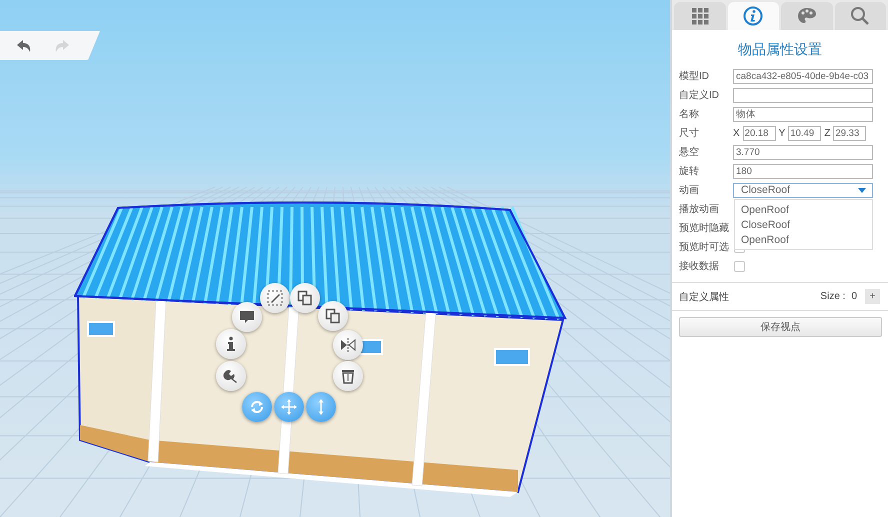  What do you see at coordinates (736, 133) in the screenshot?
I see `axis-label: X` at bounding box center [736, 133].